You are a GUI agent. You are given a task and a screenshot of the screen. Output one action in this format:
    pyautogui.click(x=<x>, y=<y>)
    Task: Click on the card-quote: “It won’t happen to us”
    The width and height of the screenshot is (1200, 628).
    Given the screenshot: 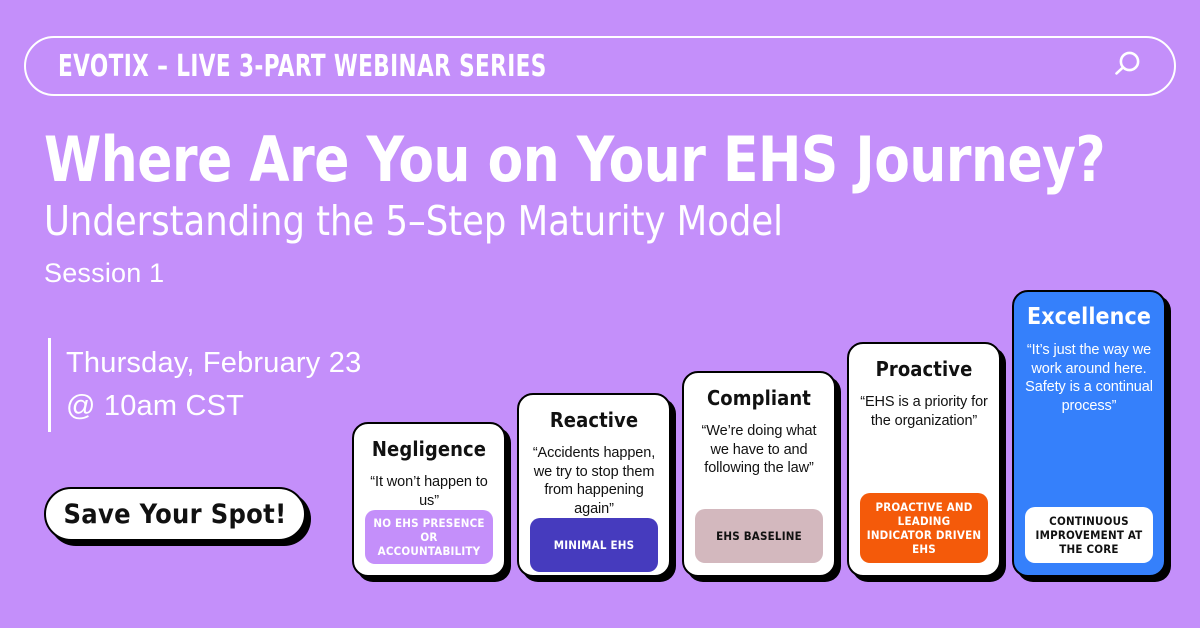 What is the action you would take?
    pyautogui.click(x=429, y=491)
    